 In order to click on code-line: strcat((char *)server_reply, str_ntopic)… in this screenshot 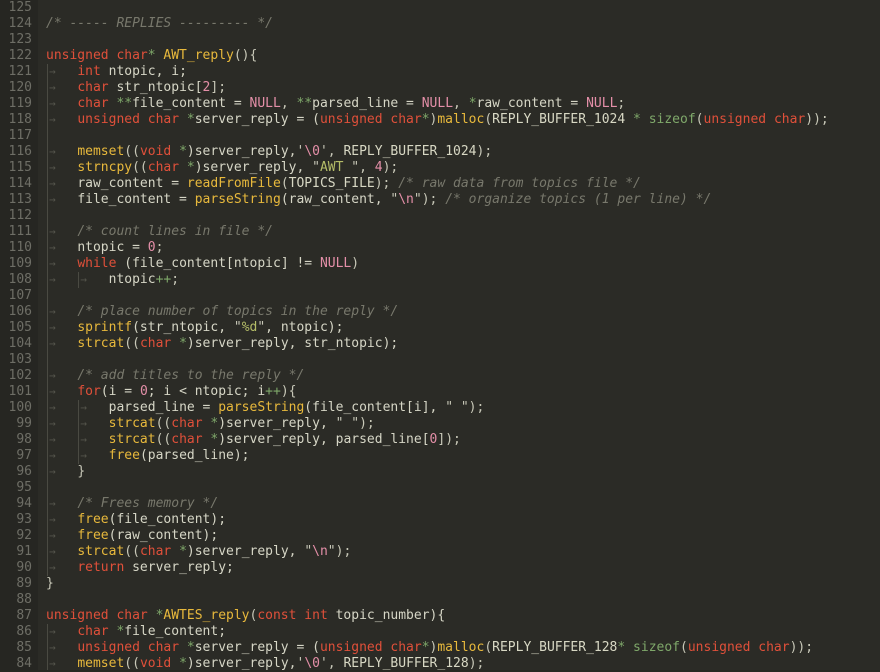, I will do `click(463, 344)`.